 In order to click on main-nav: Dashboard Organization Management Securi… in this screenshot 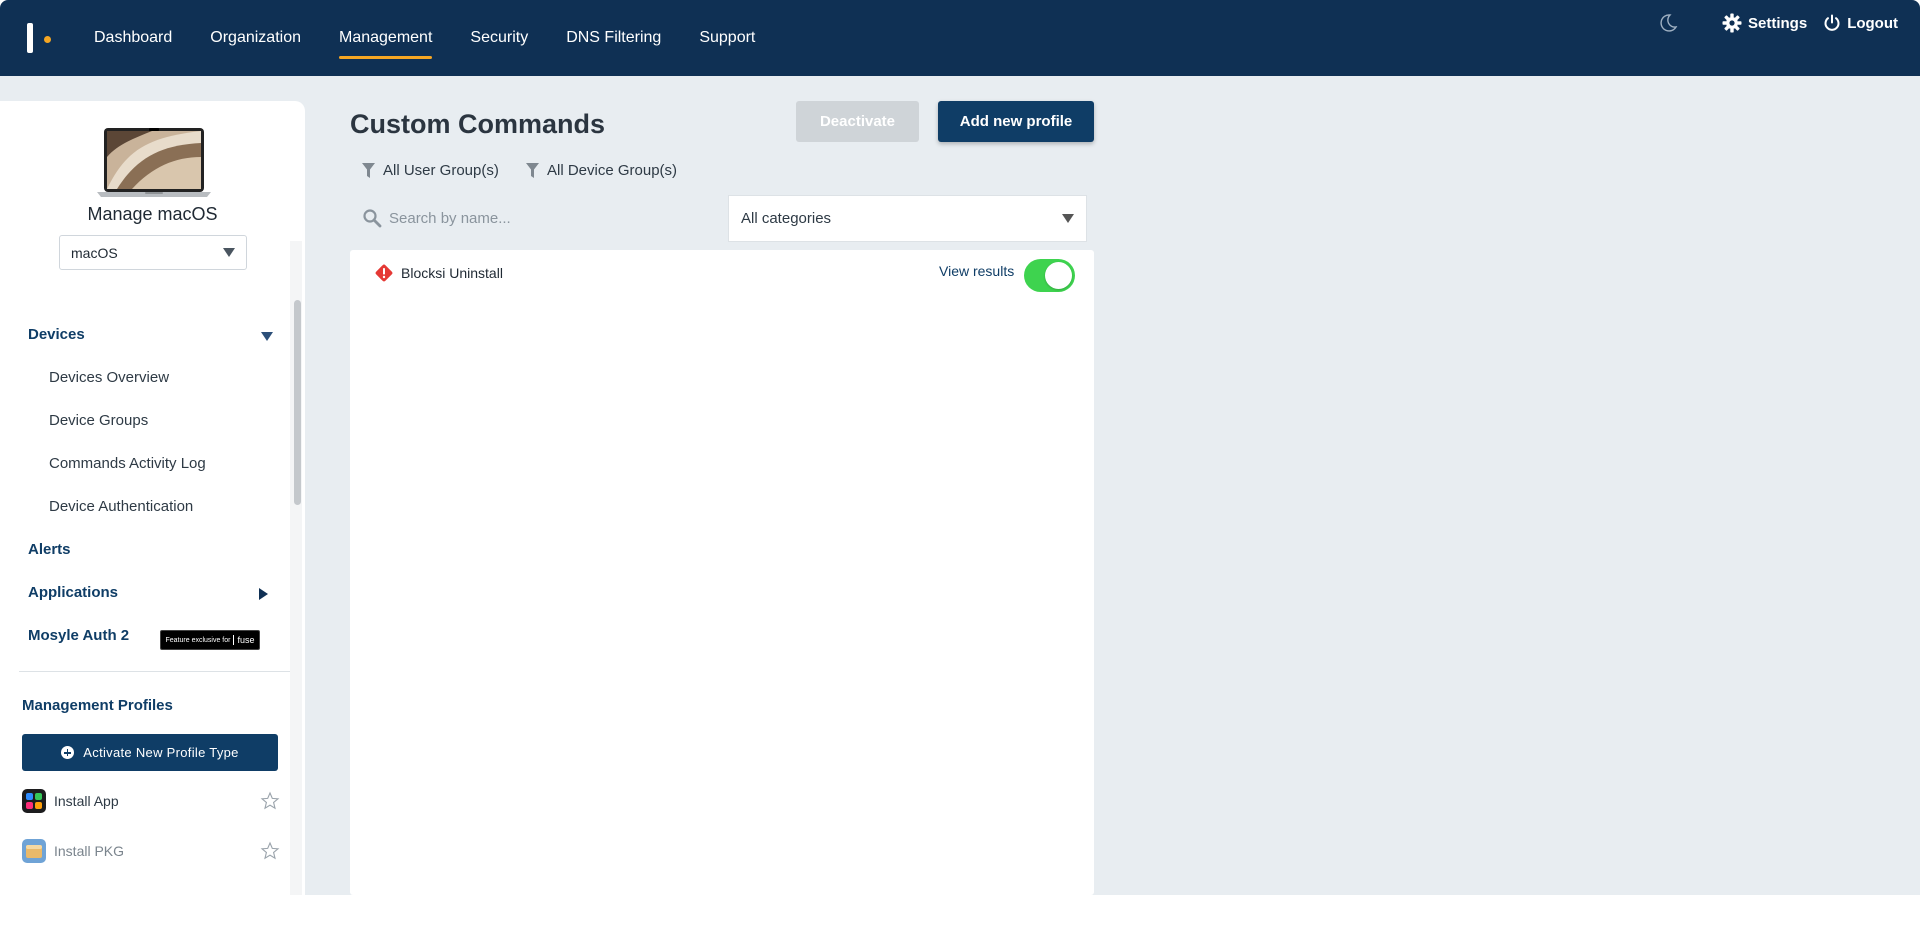, I will do `click(443, 38)`.